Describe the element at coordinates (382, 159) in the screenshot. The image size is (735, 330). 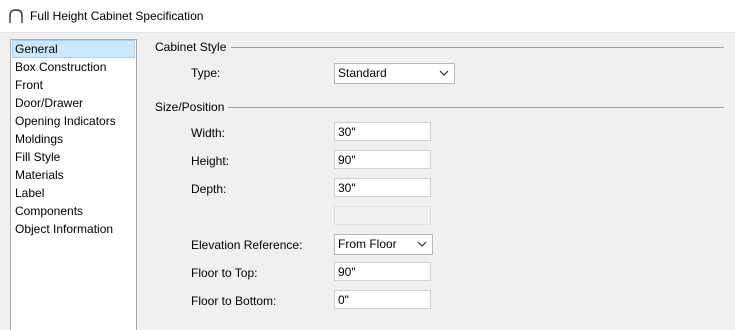
I see `height-field` at that location.